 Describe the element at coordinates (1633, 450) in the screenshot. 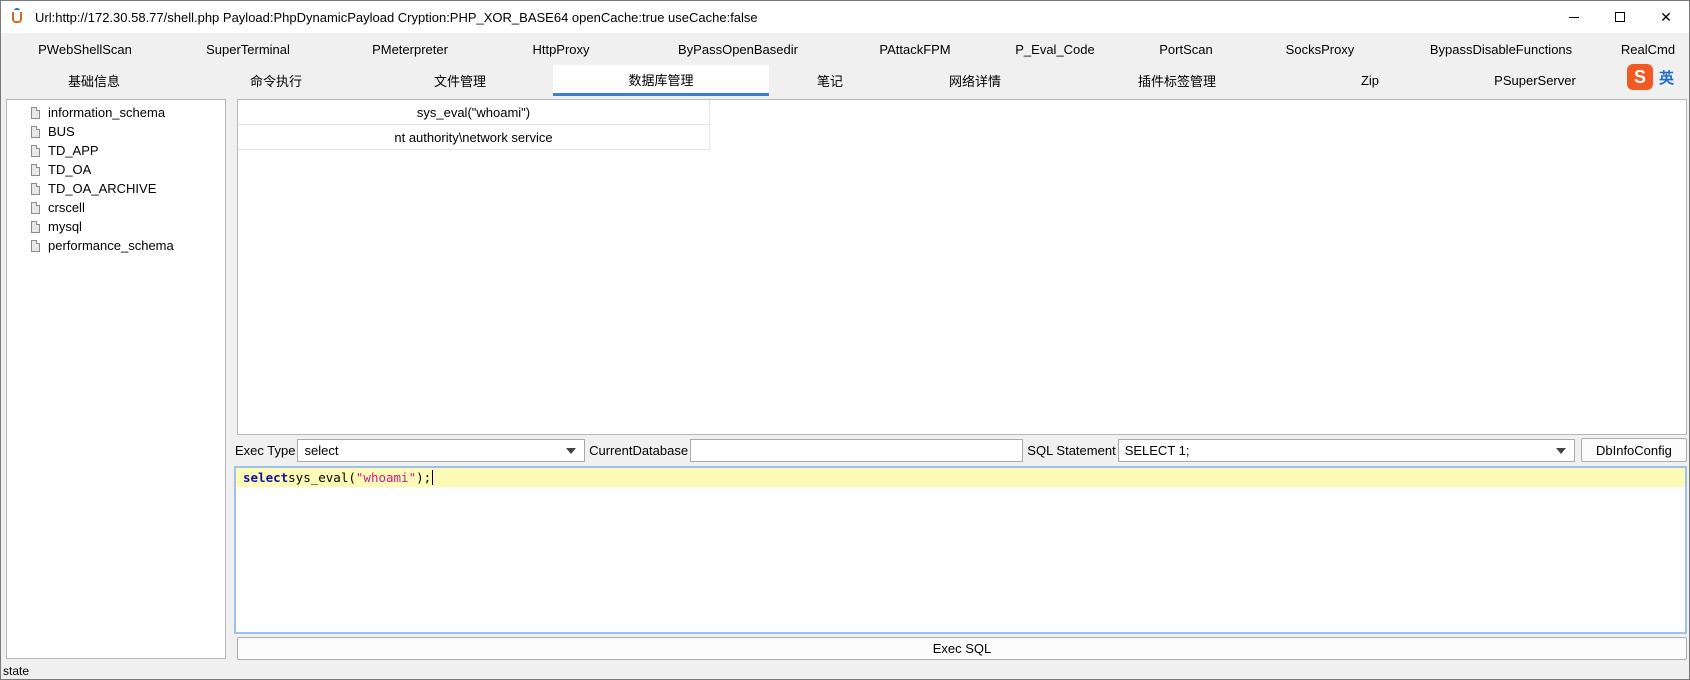

I see `dbinfo-config-button: DbInfoConfig` at that location.